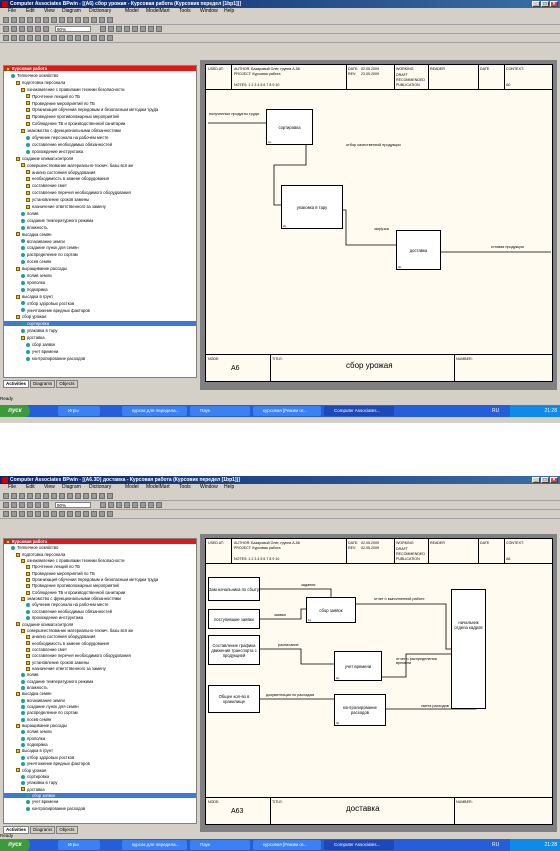 The image size is (560, 851). Describe the element at coordinates (44, 808) in the screenshot. I see `tree-item: контролирование расходов` at that location.